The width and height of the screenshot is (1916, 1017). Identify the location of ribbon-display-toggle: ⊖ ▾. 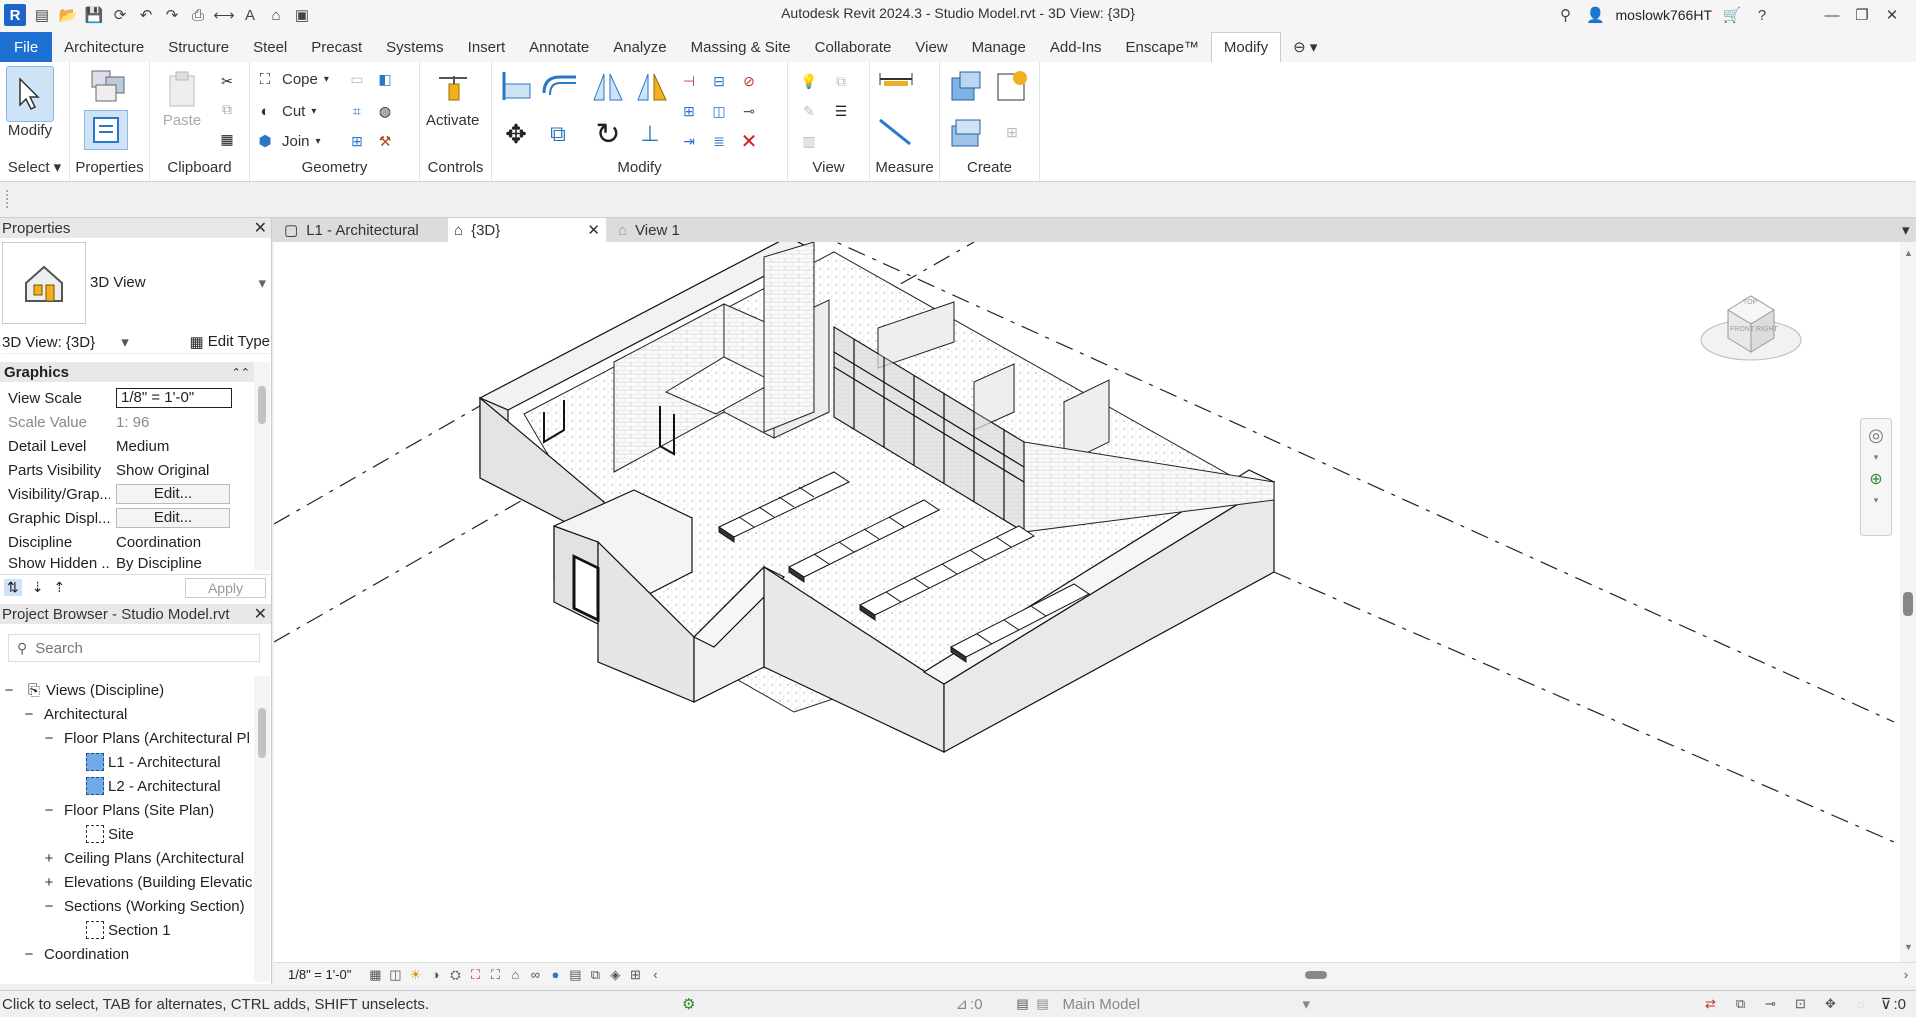
(1305, 47).